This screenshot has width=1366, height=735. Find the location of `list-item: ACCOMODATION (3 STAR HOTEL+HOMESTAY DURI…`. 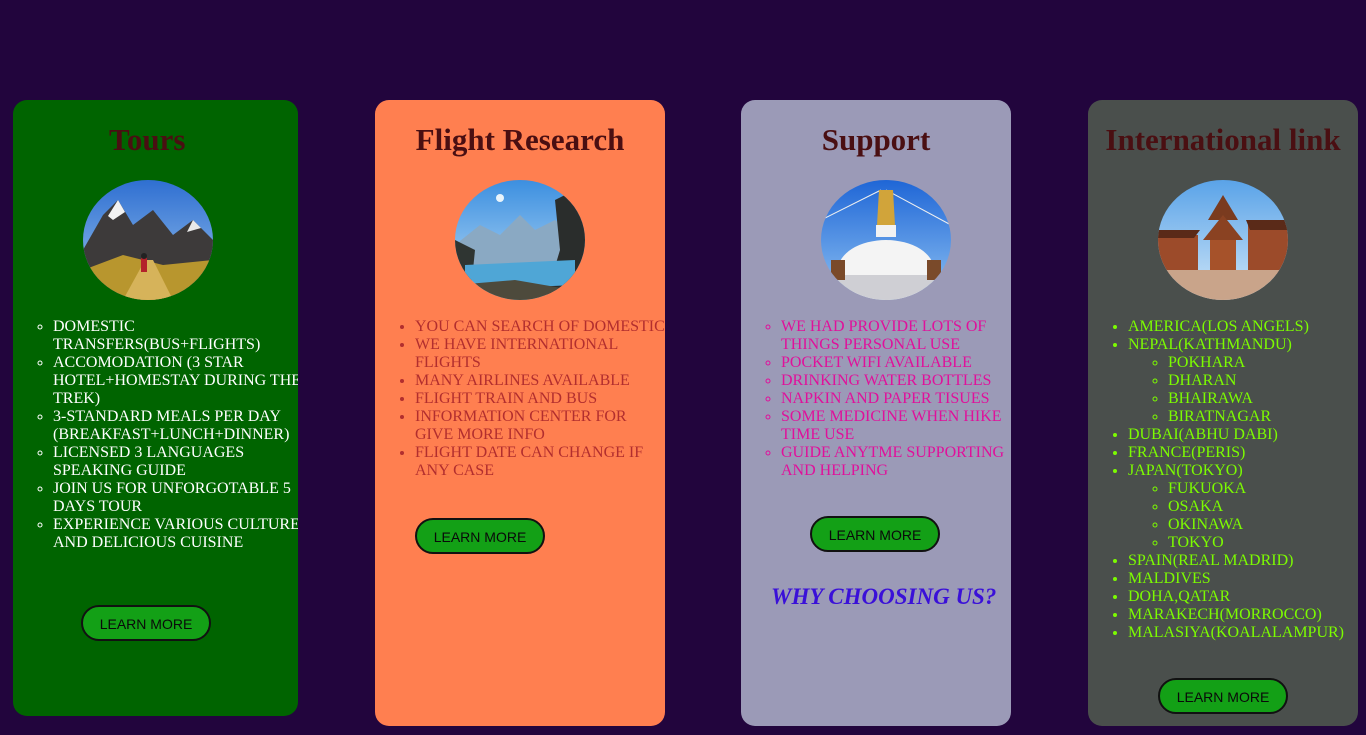

list-item: ACCOMODATION (3 STAR HOTEL+HOMESTAY DURI… is located at coordinates (175, 381).